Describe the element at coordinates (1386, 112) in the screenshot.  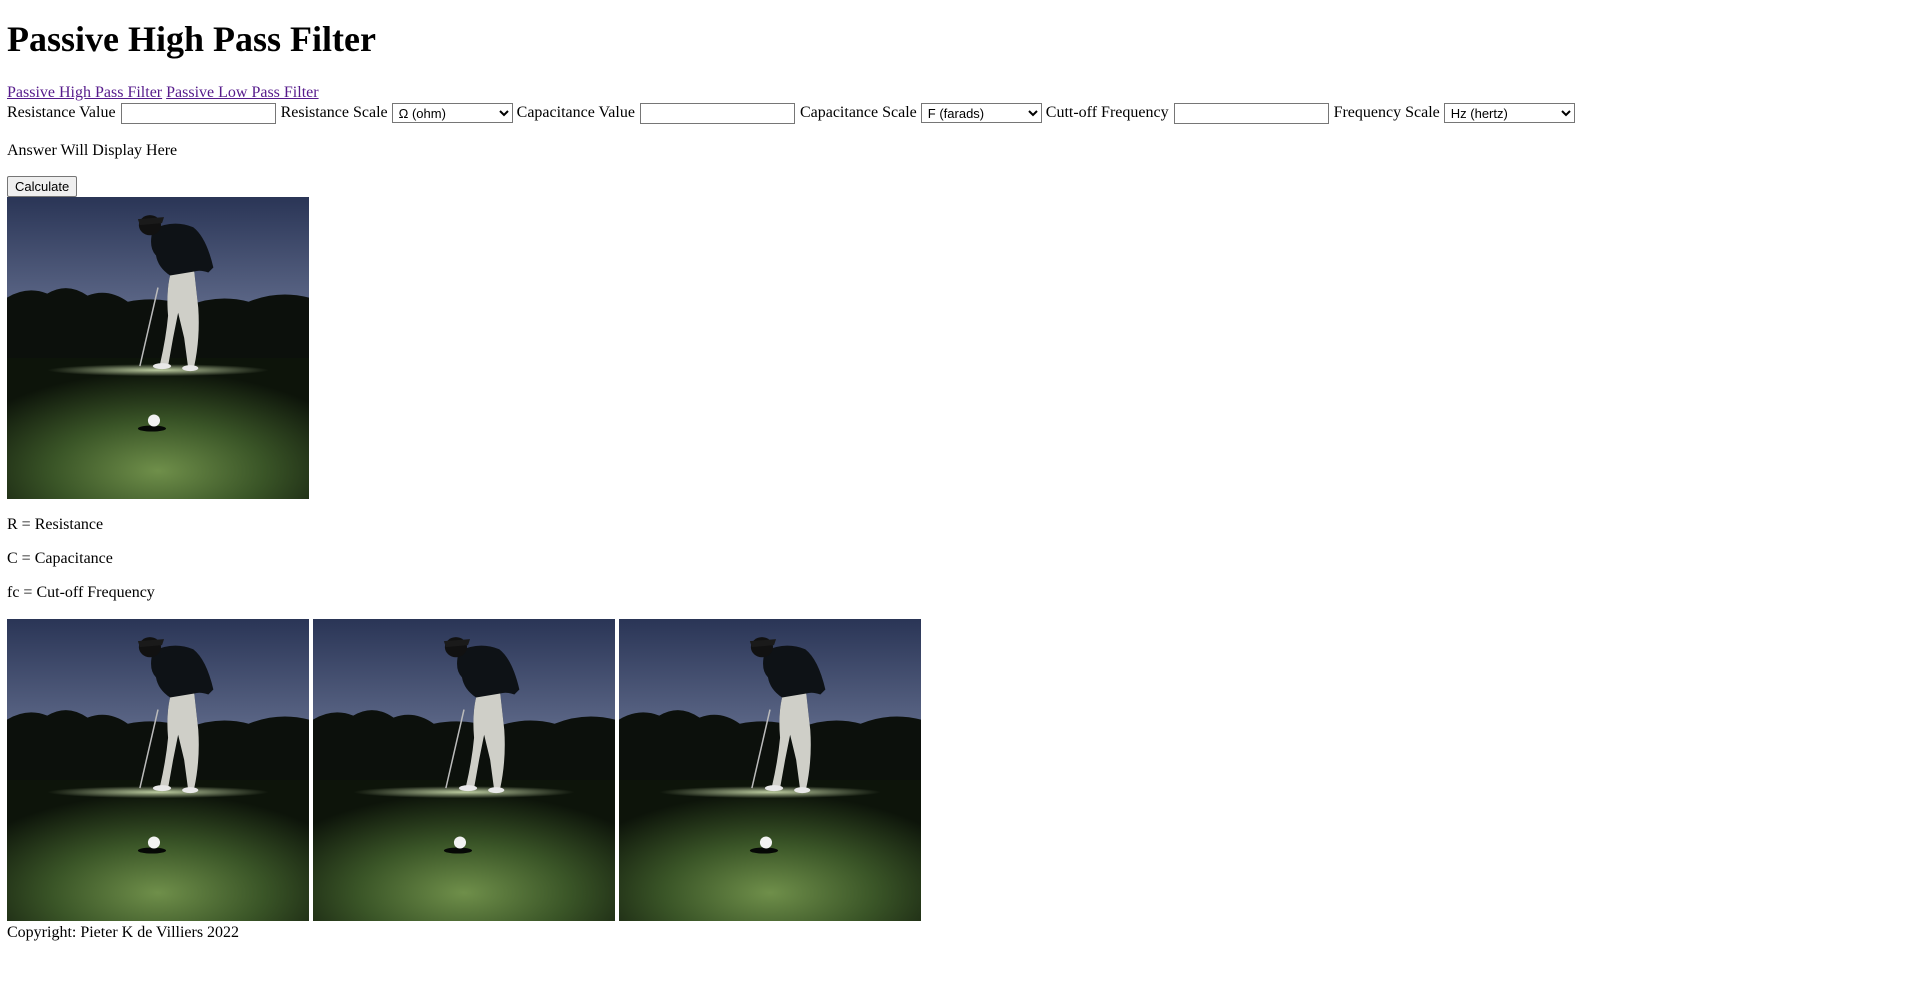
I see `frequency-scale-label: Frequency Scale` at that location.